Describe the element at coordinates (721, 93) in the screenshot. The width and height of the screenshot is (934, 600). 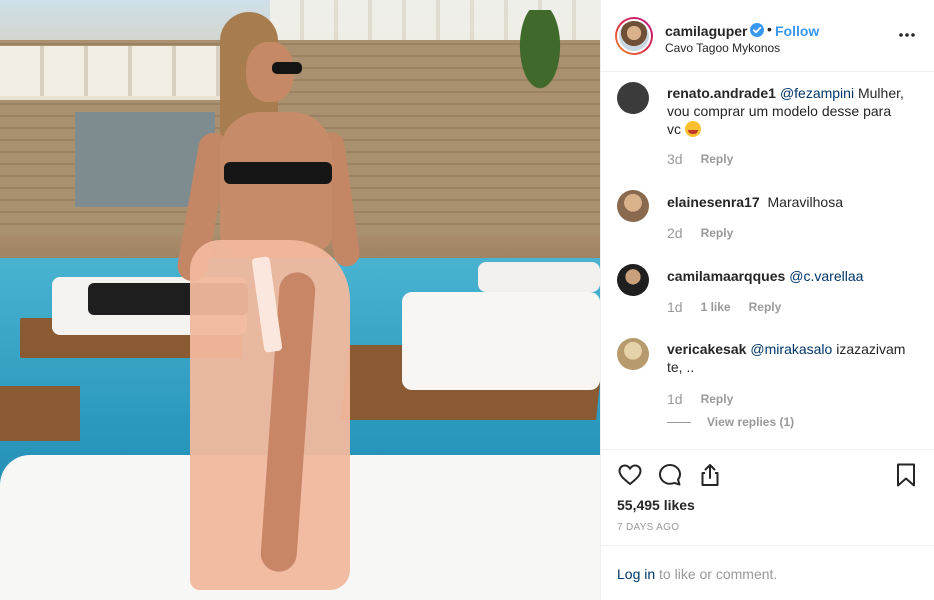
I see `commenter-username: renato.andrade1` at that location.